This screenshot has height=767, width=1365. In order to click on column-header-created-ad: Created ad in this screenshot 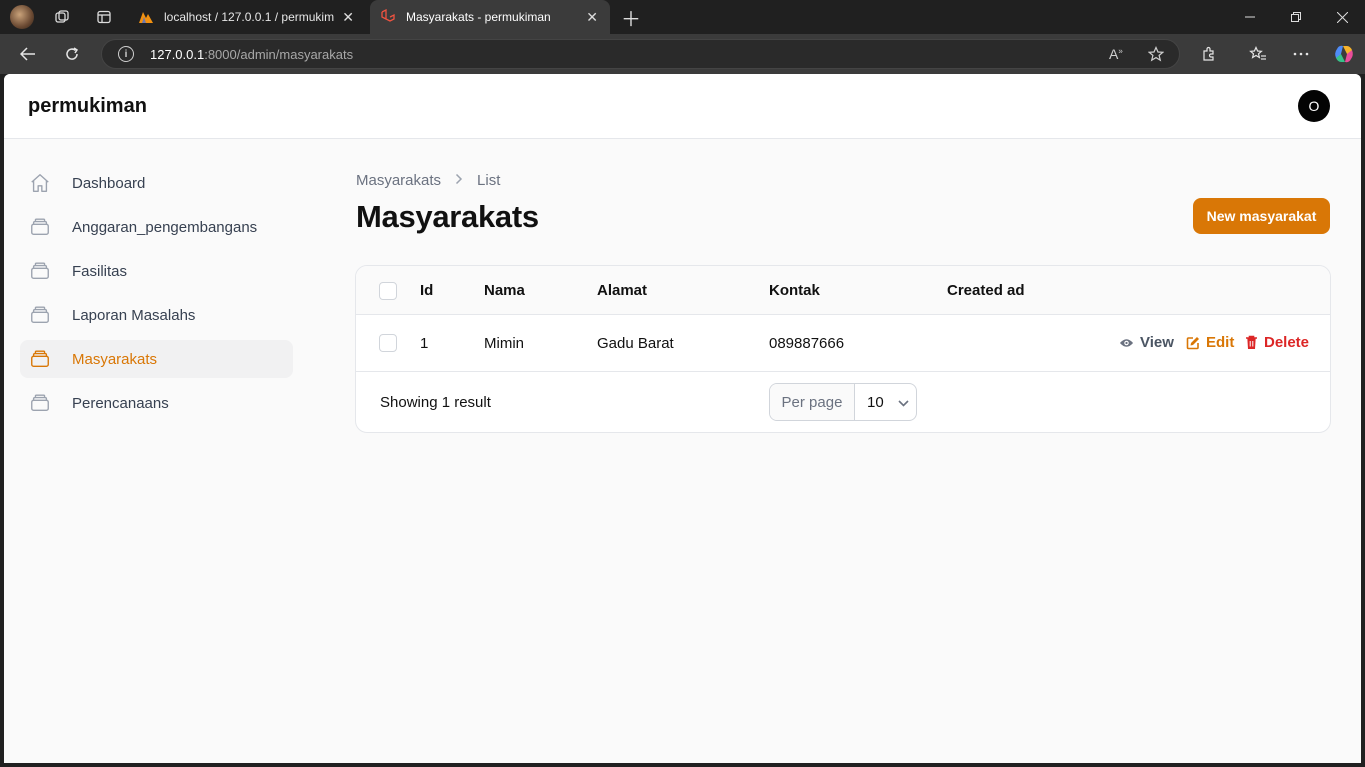, I will do `click(986, 290)`.